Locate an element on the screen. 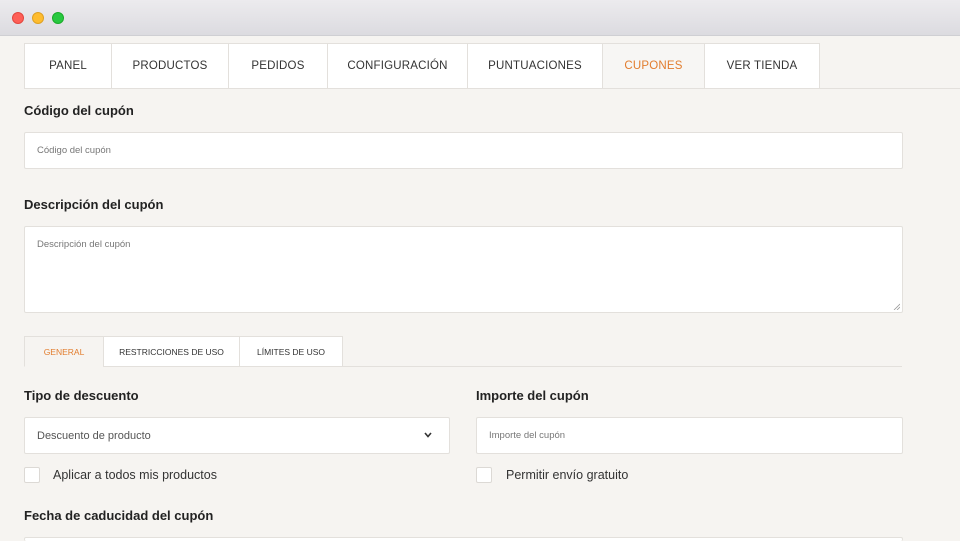  discount-type-value: Descuento de producto is located at coordinates (94, 435).